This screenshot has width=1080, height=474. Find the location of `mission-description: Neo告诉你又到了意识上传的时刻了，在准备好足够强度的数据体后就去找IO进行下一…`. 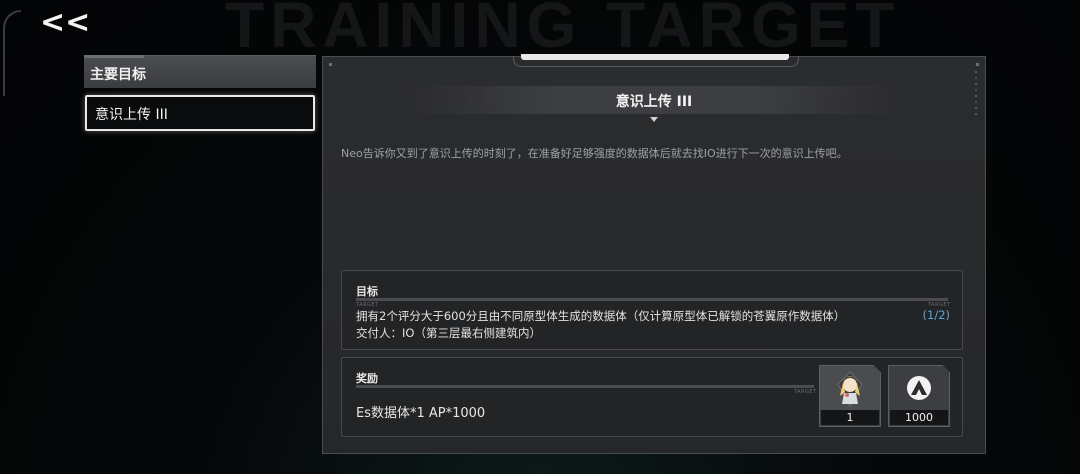

mission-description: Neo告诉你又到了意识上传的时刻了，在准备好足够强度的数据体后就去找IO进行下一… is located at coordinates (594, 153).